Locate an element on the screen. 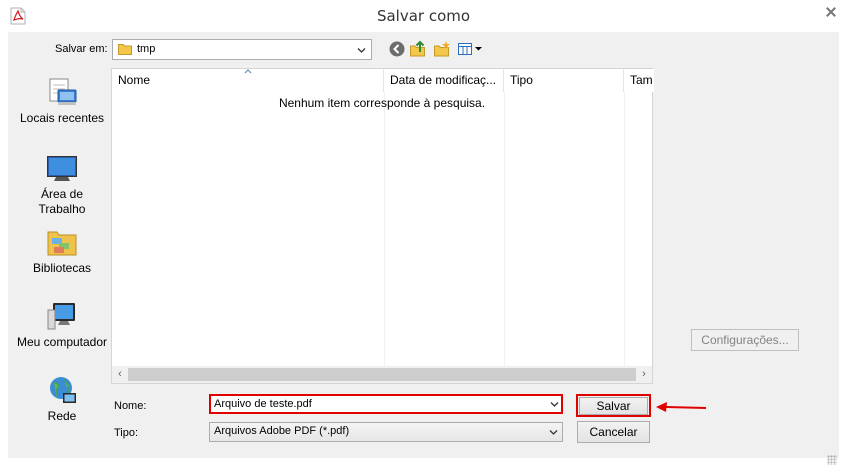 Image resolution: width=847 pixels, height=469 pixels. place-network: Rede is located at coordinates (62, 399).